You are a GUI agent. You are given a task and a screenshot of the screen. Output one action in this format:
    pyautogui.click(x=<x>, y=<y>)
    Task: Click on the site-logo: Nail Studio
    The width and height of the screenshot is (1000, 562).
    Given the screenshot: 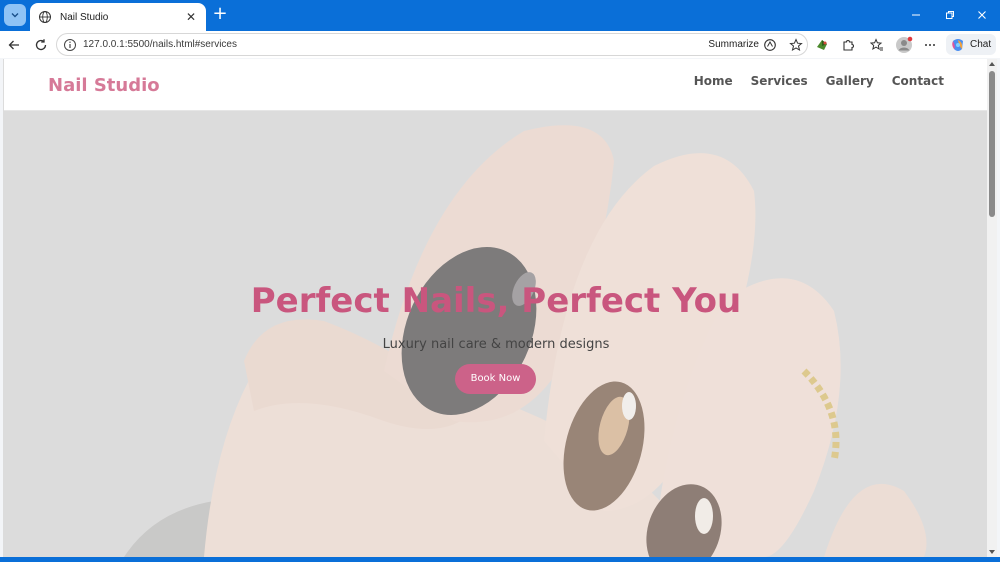 What is the action you would take?
    pyautogui.click(x=104, y=85)
    